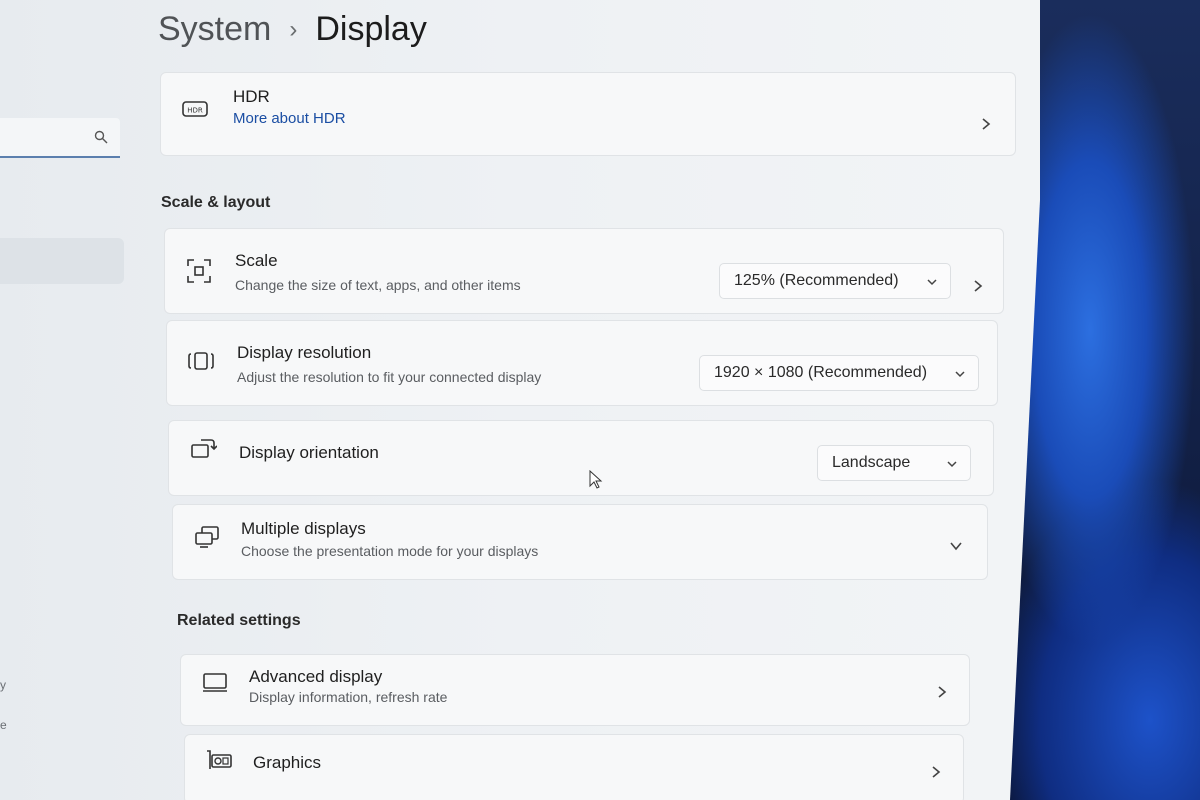 This screenshot has height=800, width=1200. I want to click on breadcrumb: System › Display, so click(292, 29).